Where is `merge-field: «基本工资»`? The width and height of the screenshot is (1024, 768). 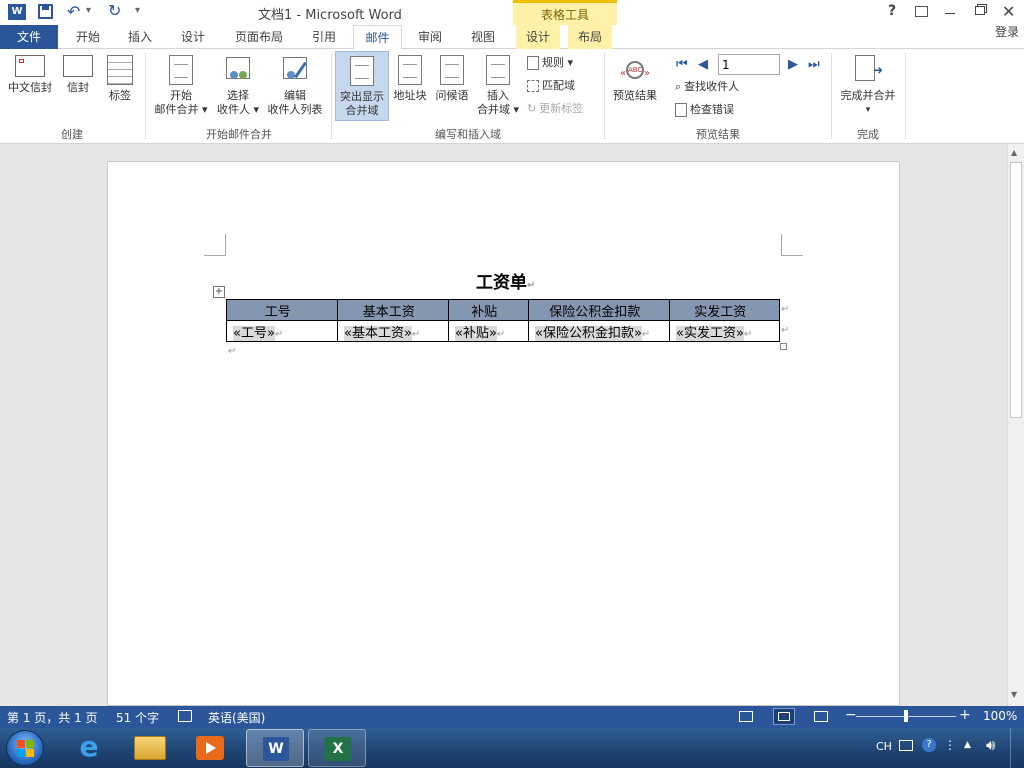 merge-field: «基本工资» is located at coordinates (378, 333).